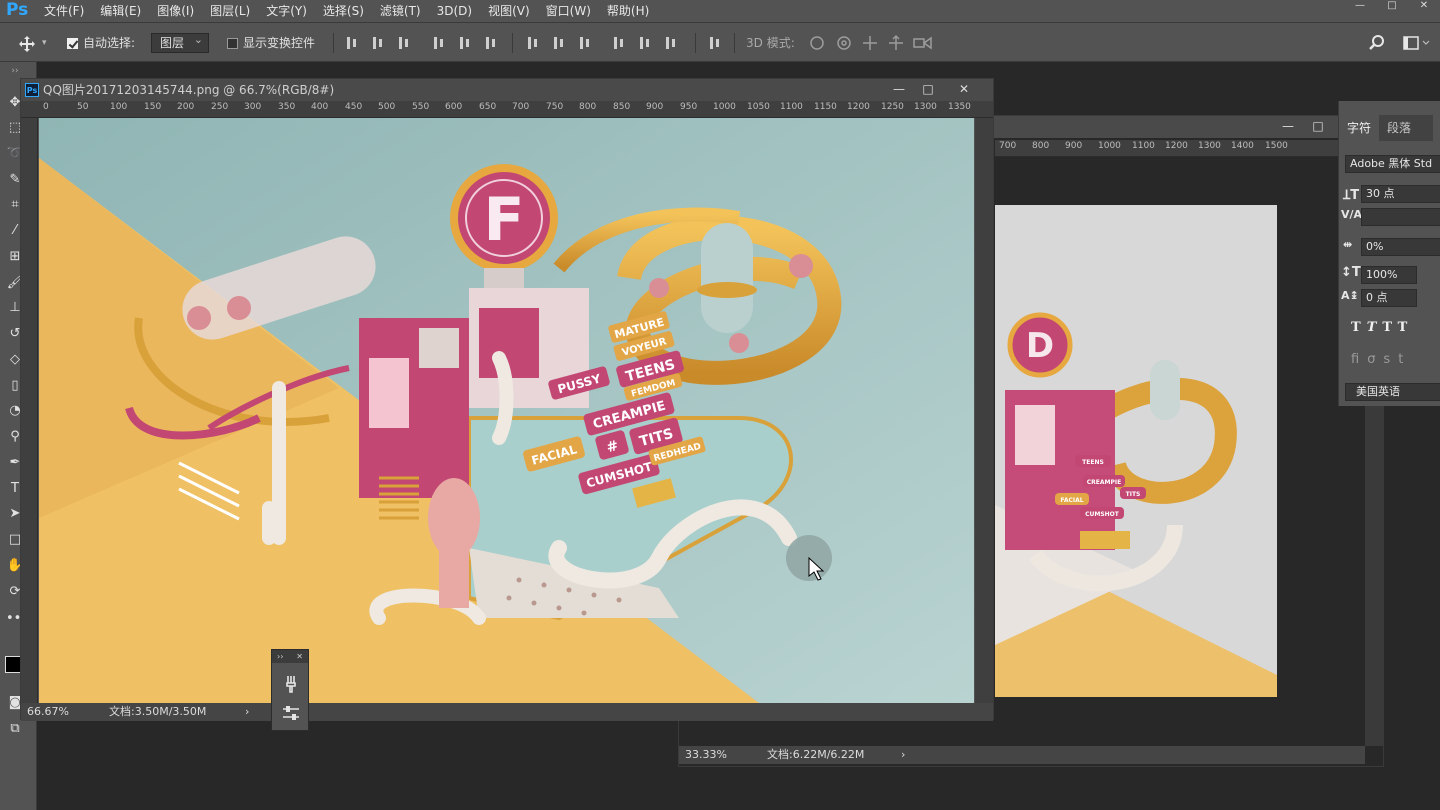  Describe the element at coordinates (247, 712) in the screenshot. I see `doc1-status-menu-arrow: ›` at that location.